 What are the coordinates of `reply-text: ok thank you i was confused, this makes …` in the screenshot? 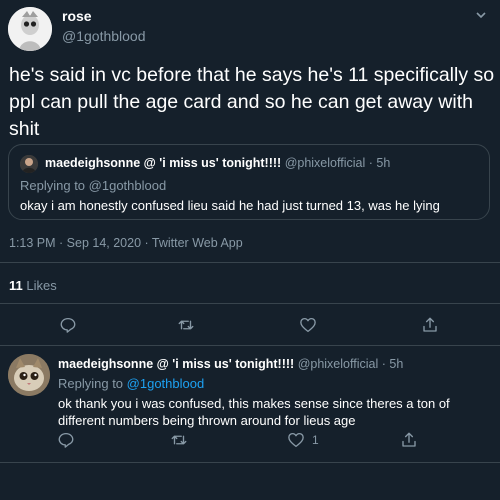 It's located at (254, 412).